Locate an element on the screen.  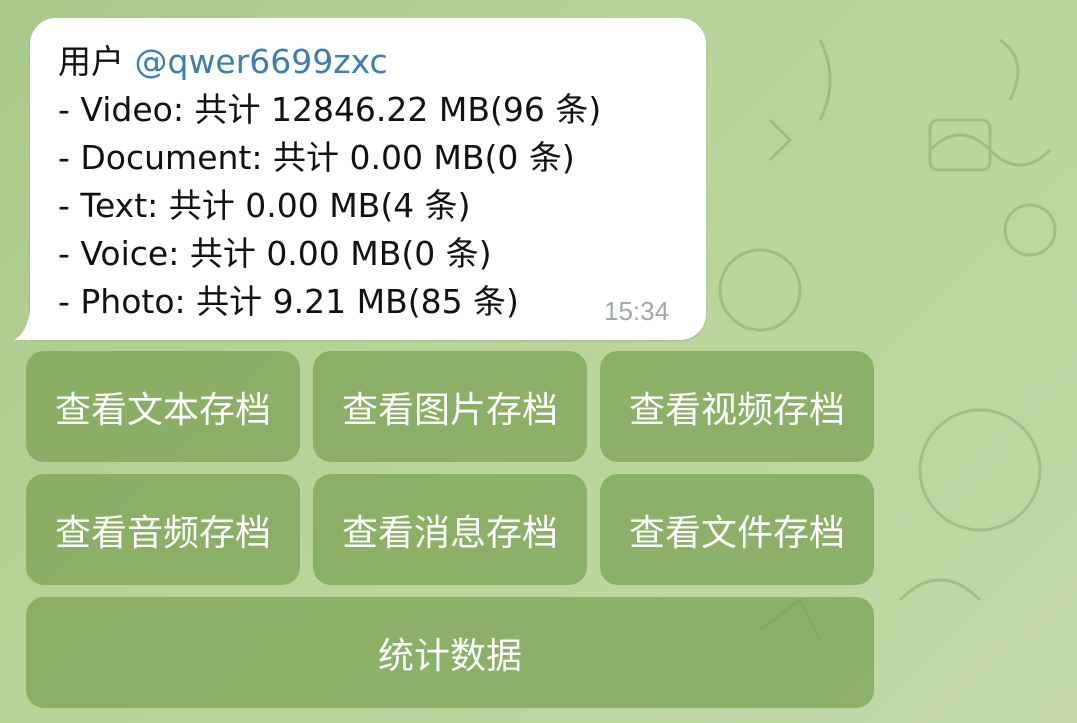
user-prefix: 用户 is located at coordinates (96, 61).